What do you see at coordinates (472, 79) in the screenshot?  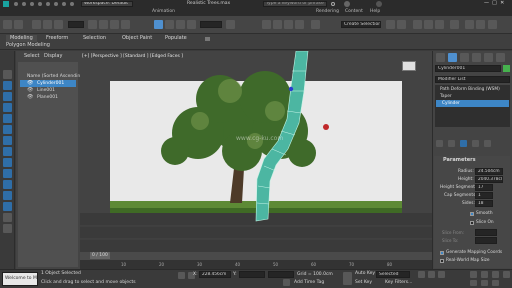 I see `modifier-list-dropdown: Modifier List` at bounding box center [472, 79].